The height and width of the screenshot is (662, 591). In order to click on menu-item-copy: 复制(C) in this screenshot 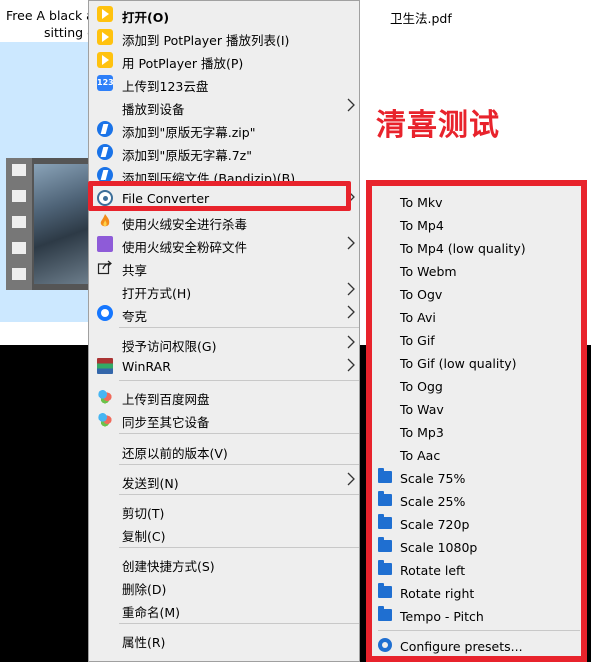, I will do `click(224, 533)`.